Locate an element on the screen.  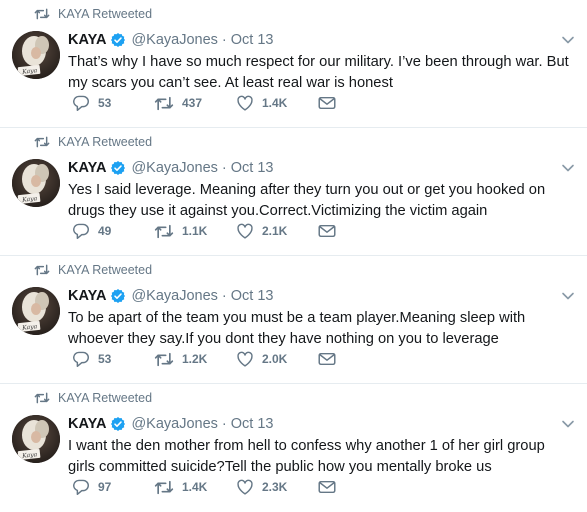
like-button: 2.3K is located at coordinates (277, 487).